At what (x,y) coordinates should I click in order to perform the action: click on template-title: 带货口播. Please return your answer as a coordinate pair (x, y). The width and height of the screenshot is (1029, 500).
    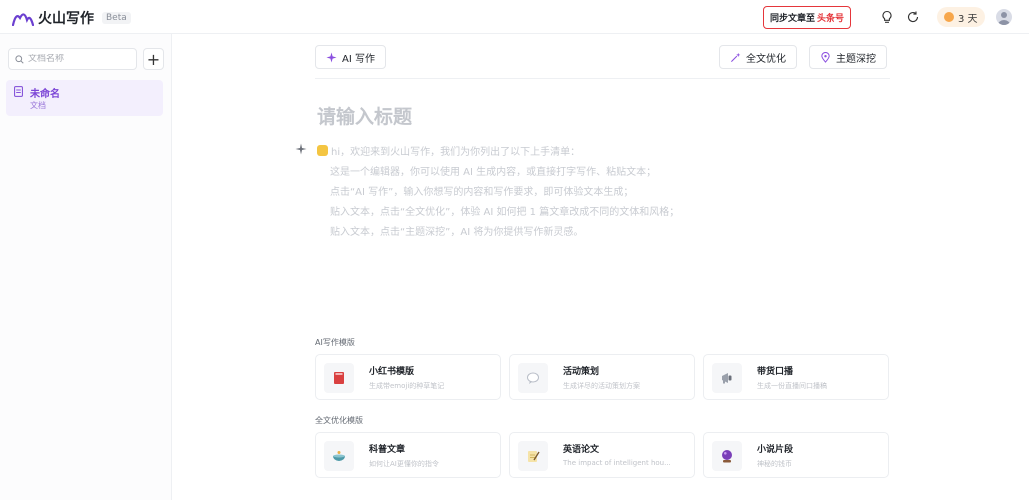
    Looking at the image, I should click on (775, 372).